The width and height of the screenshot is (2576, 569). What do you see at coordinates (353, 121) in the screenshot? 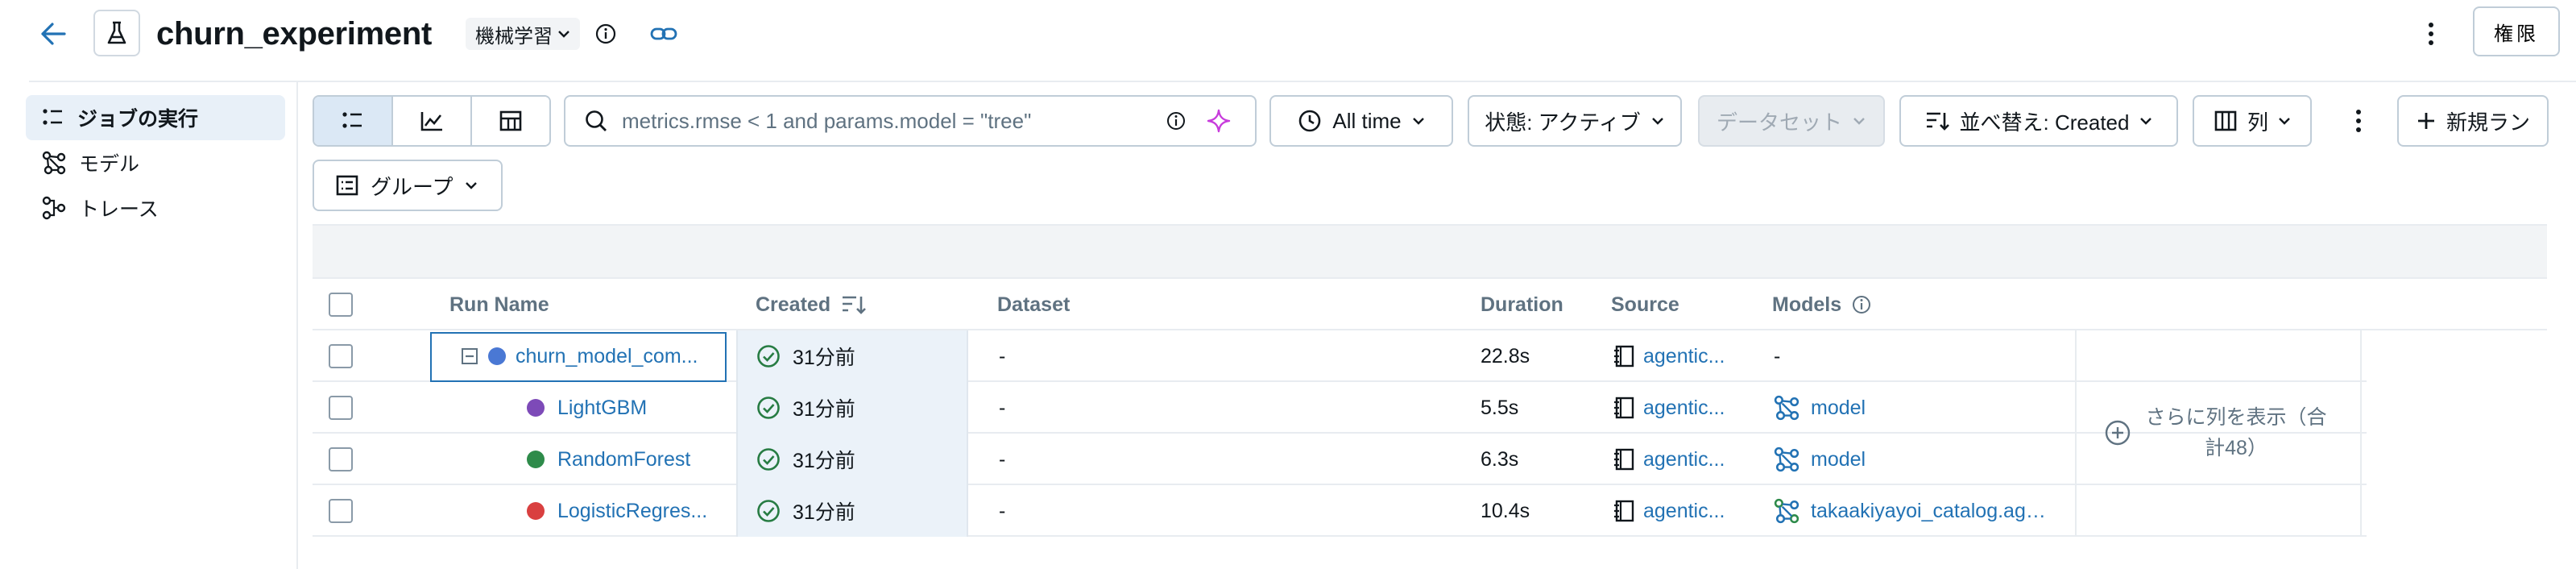
I see `table-view-button` at bounding box center [353, 121].